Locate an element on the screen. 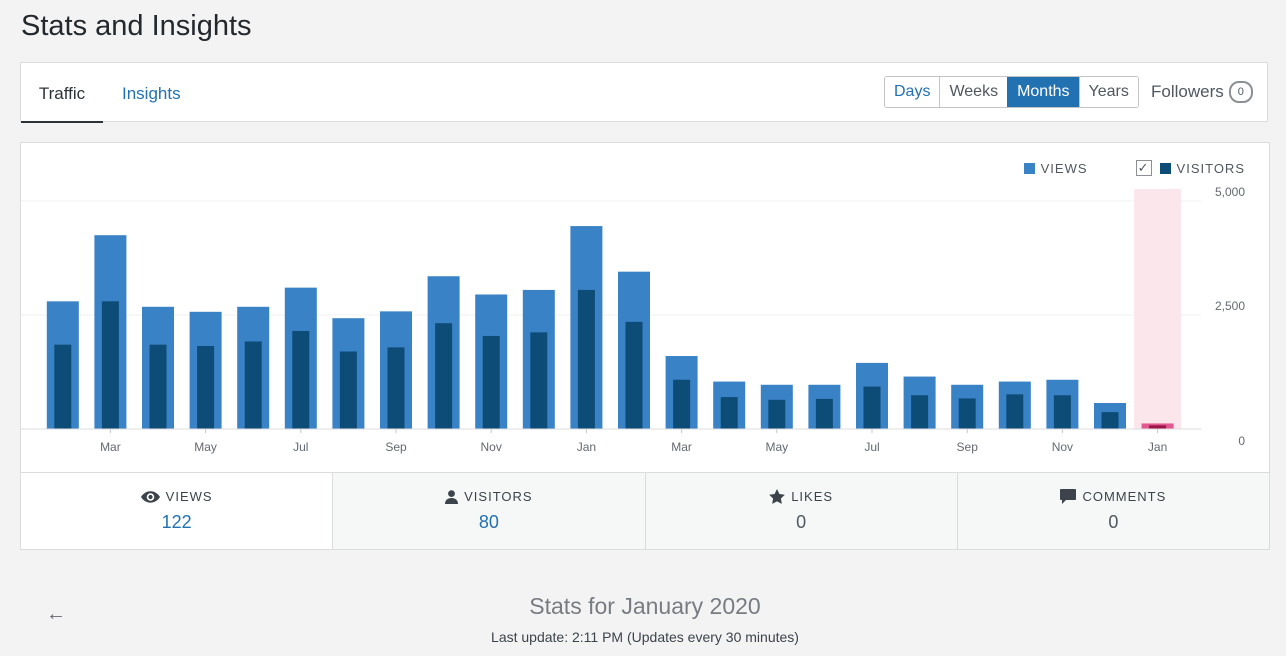  tab-traffic: Traffic is located at coordinates (62, 93).